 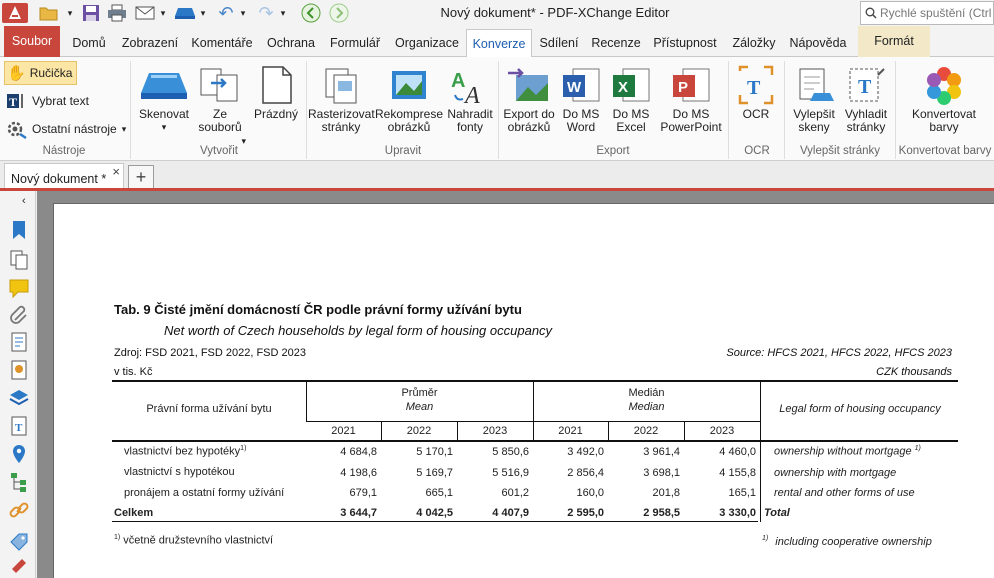 I want to click on tab-zalozky: Záložky, so click(x=754, y=43).